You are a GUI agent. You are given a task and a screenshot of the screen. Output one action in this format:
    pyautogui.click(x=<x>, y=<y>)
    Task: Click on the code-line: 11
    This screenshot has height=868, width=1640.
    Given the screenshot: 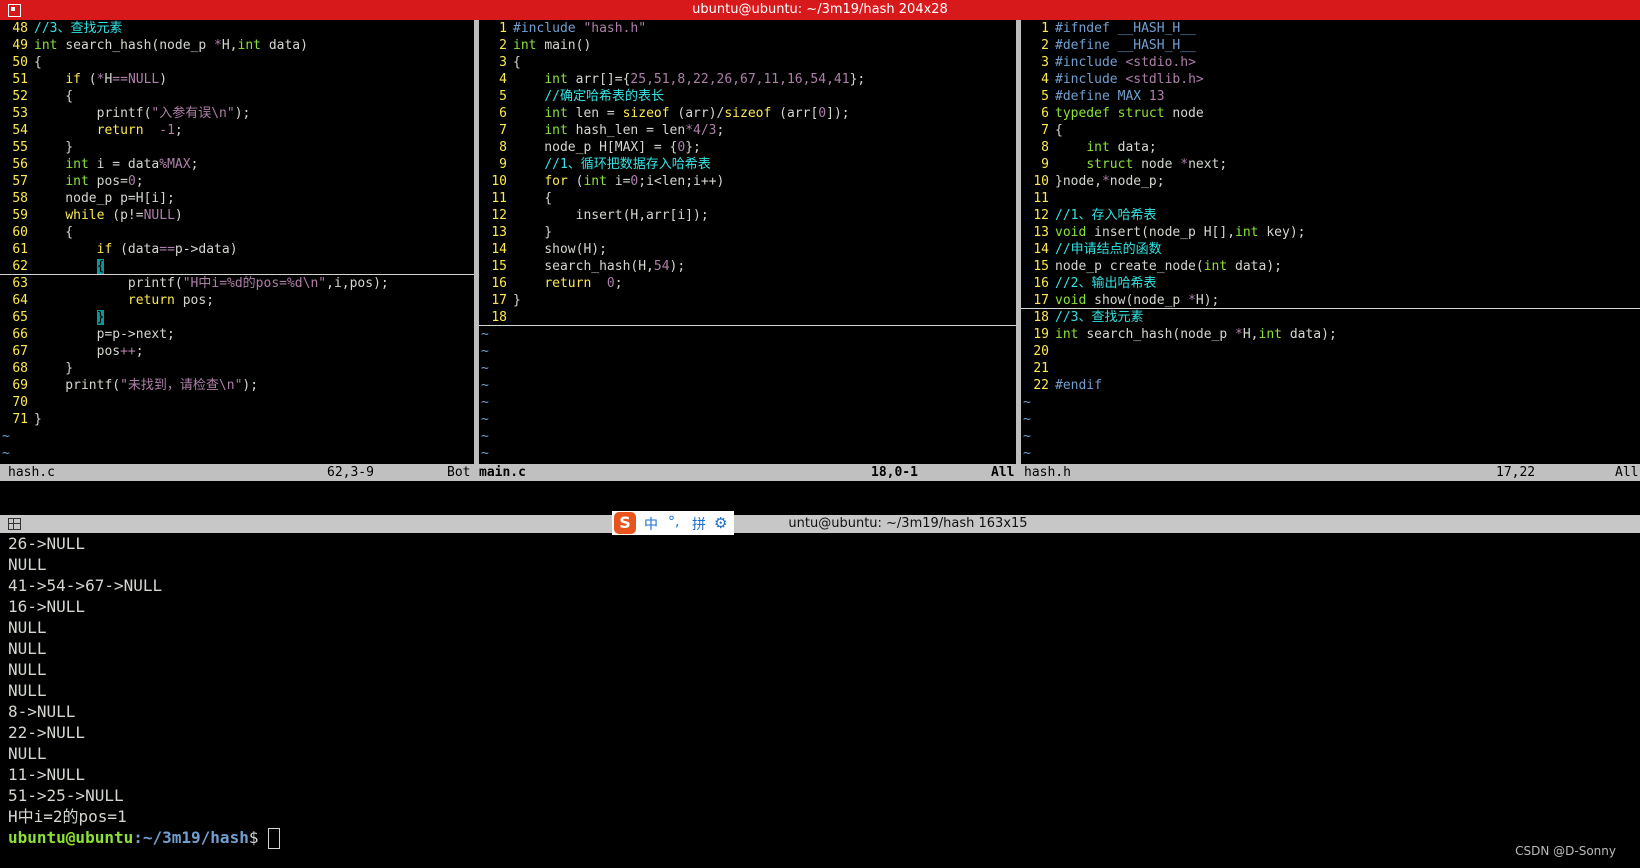 What is the action you would take?
    pyautogui.click(x=1330, y=198)
    